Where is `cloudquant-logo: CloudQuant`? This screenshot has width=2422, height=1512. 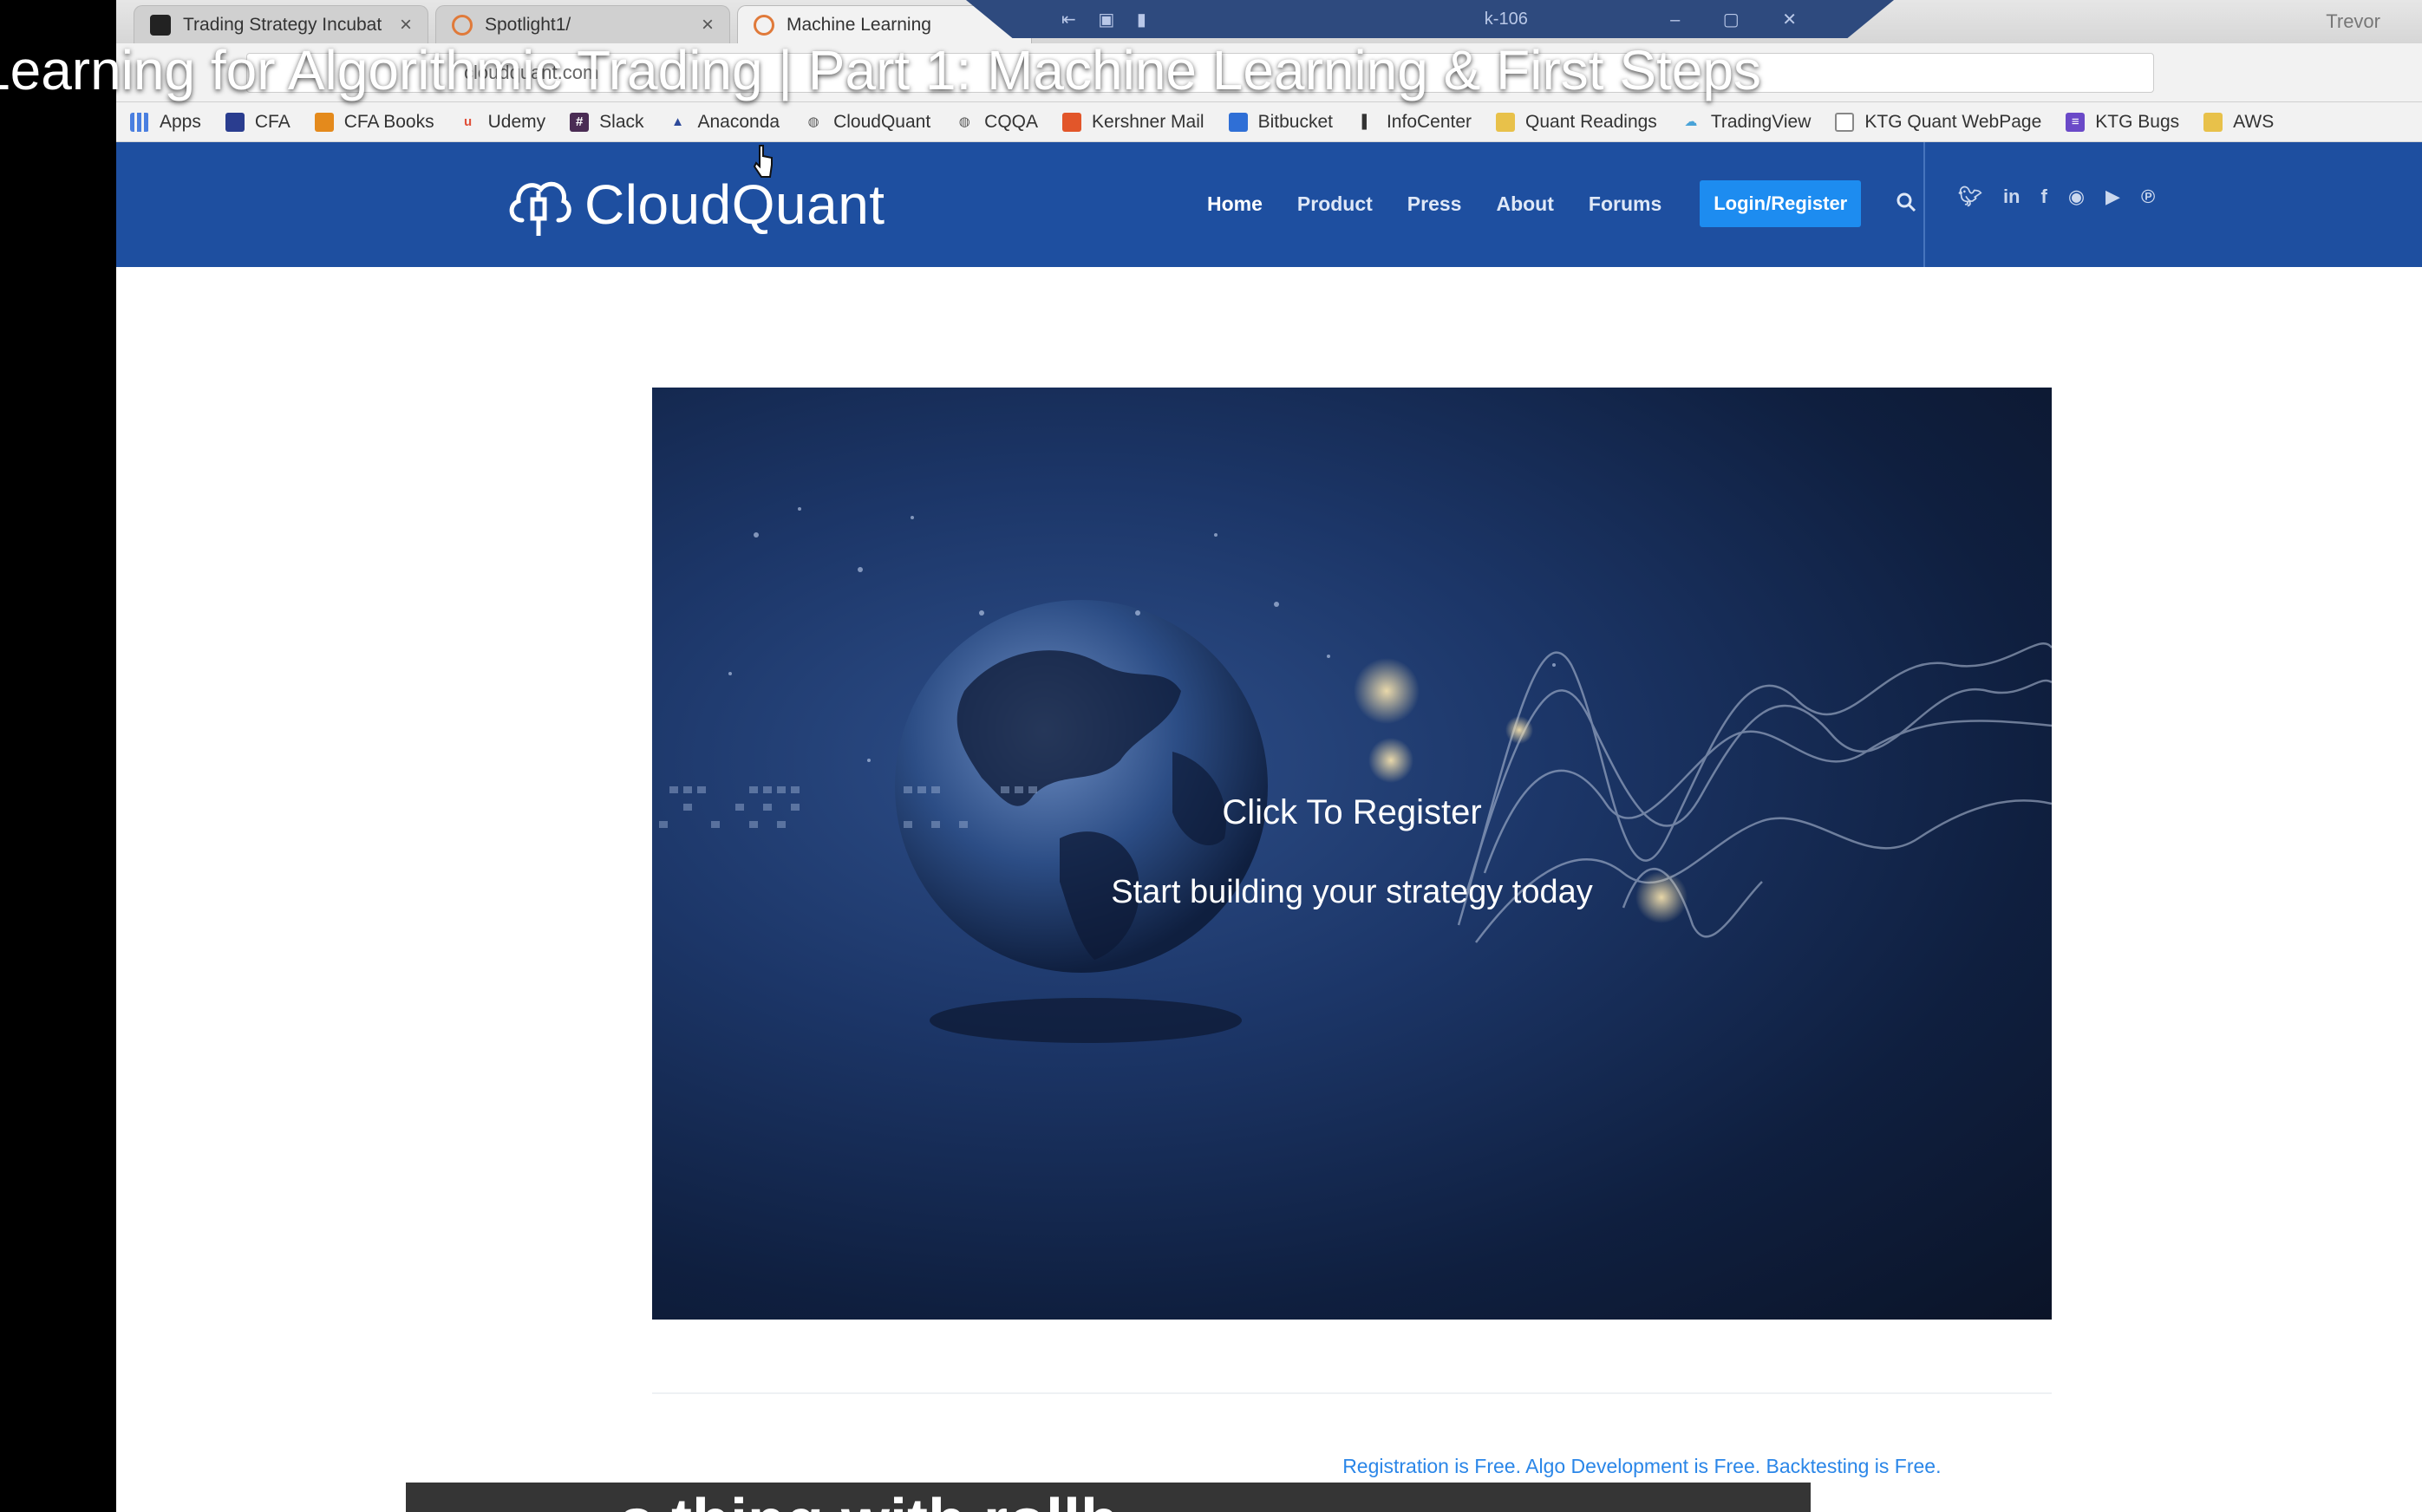
cloudquant-logo: CloudQuant is located at coordinates (695, 204).